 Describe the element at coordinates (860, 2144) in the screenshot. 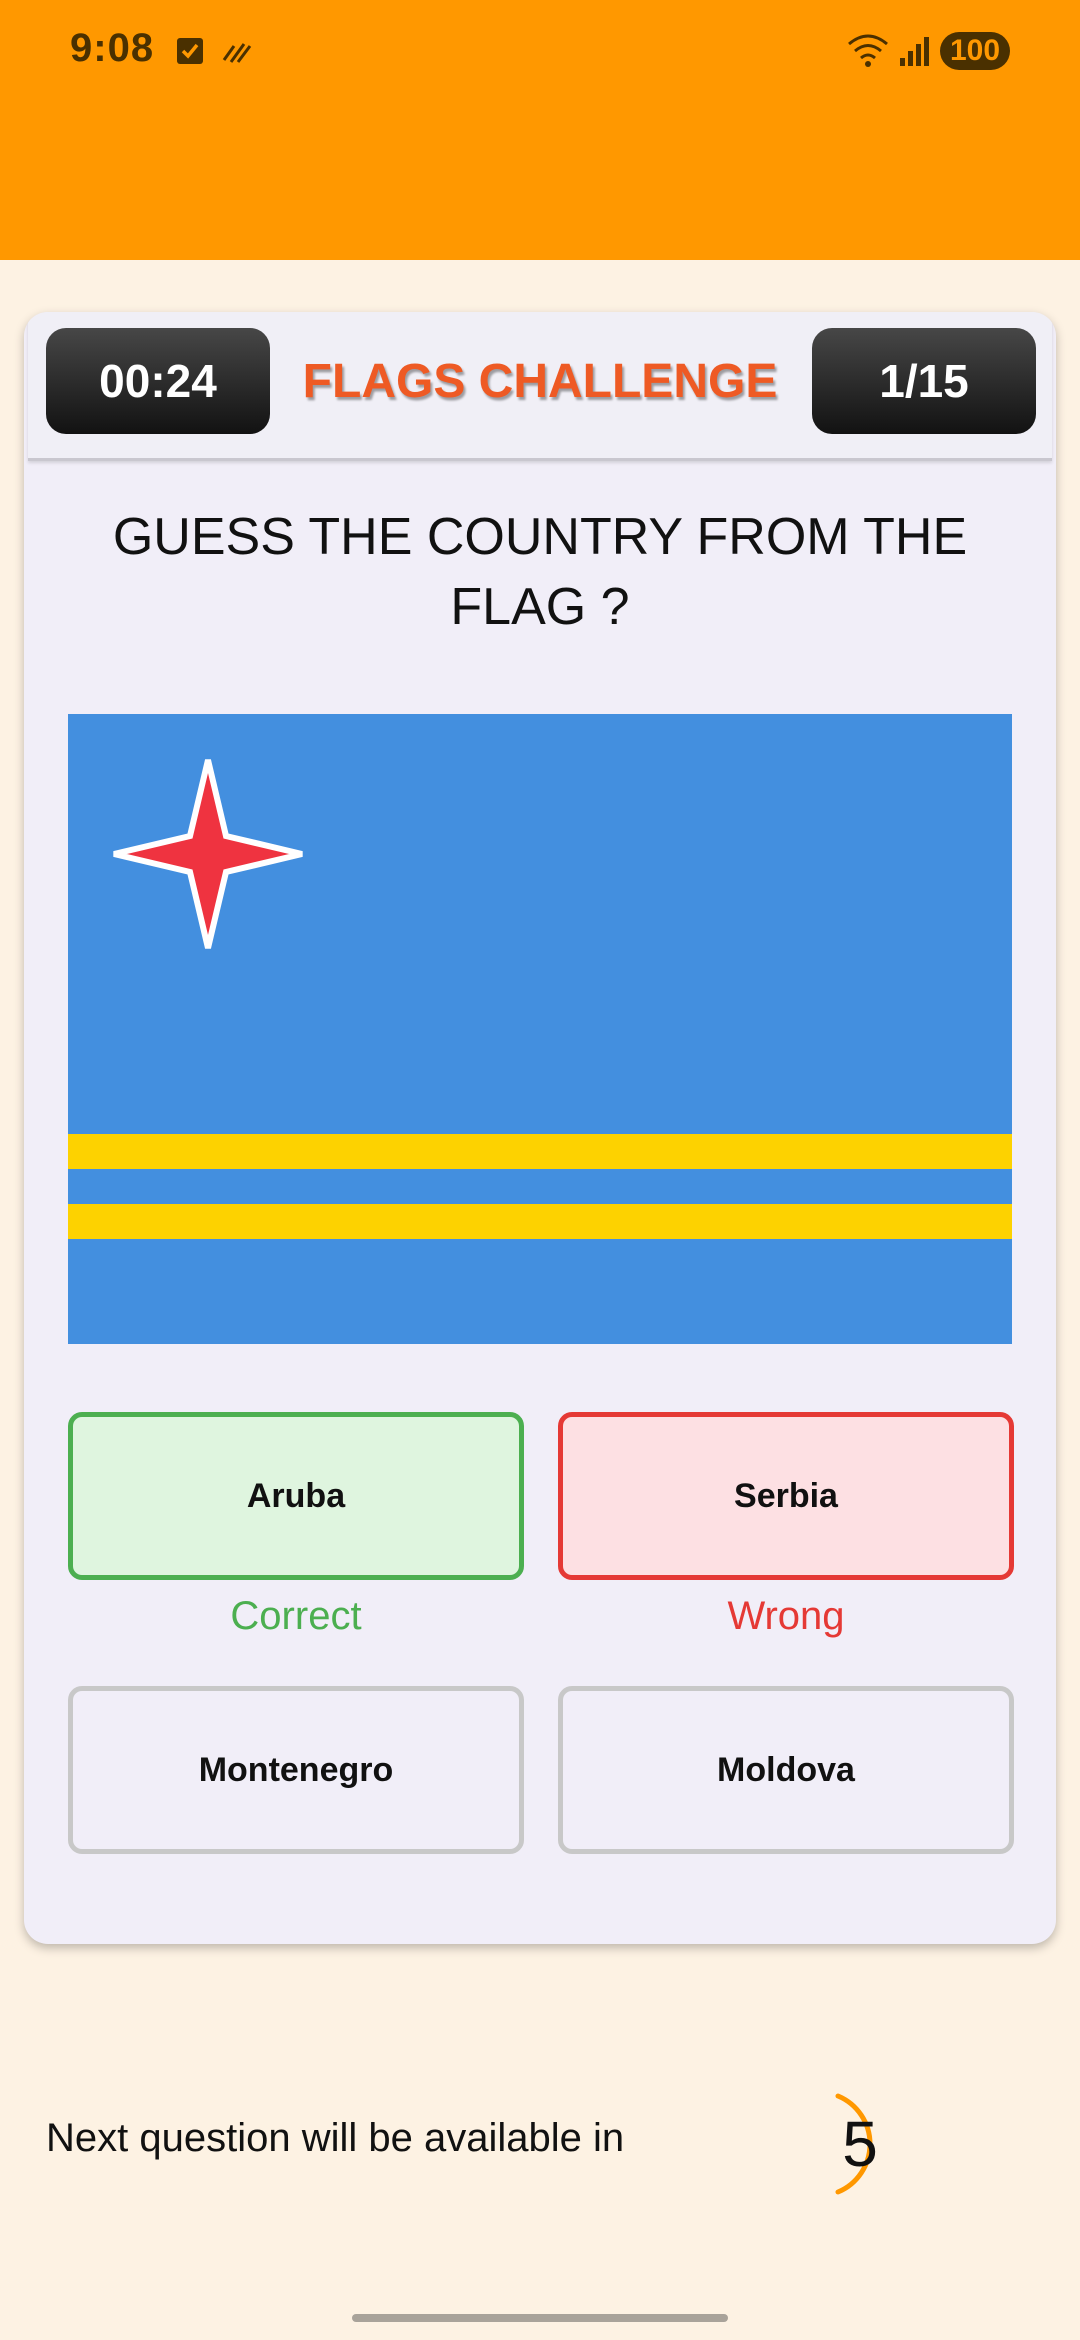

I see `countdown-number: 5` at that location.